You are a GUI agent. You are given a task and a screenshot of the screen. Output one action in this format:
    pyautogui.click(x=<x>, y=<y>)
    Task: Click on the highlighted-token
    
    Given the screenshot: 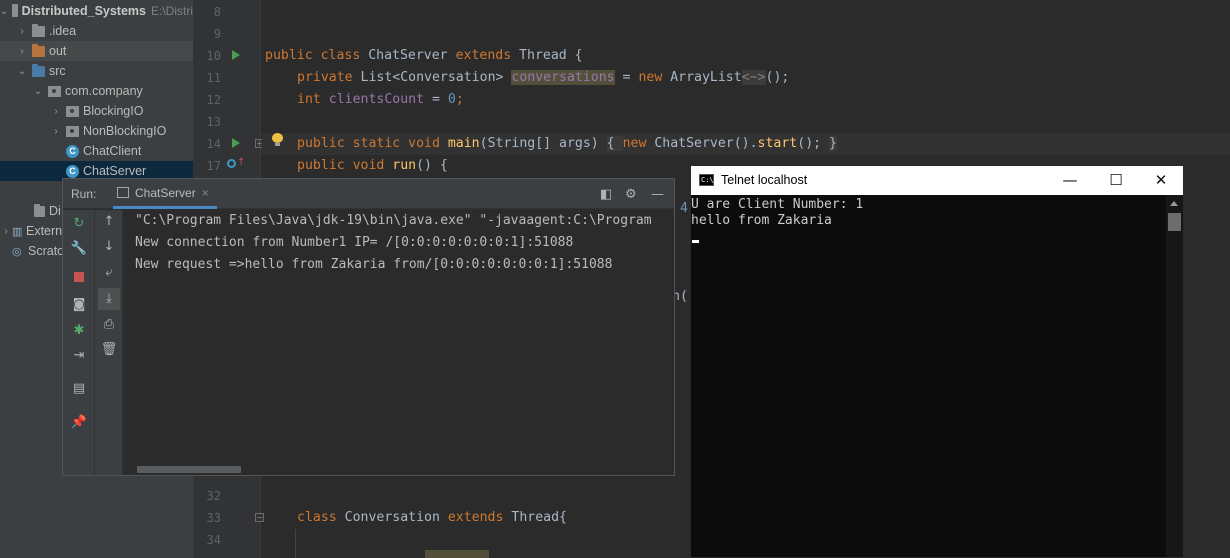 What is the action you would take?
    pyautogui.click(x=457, y=554)
    